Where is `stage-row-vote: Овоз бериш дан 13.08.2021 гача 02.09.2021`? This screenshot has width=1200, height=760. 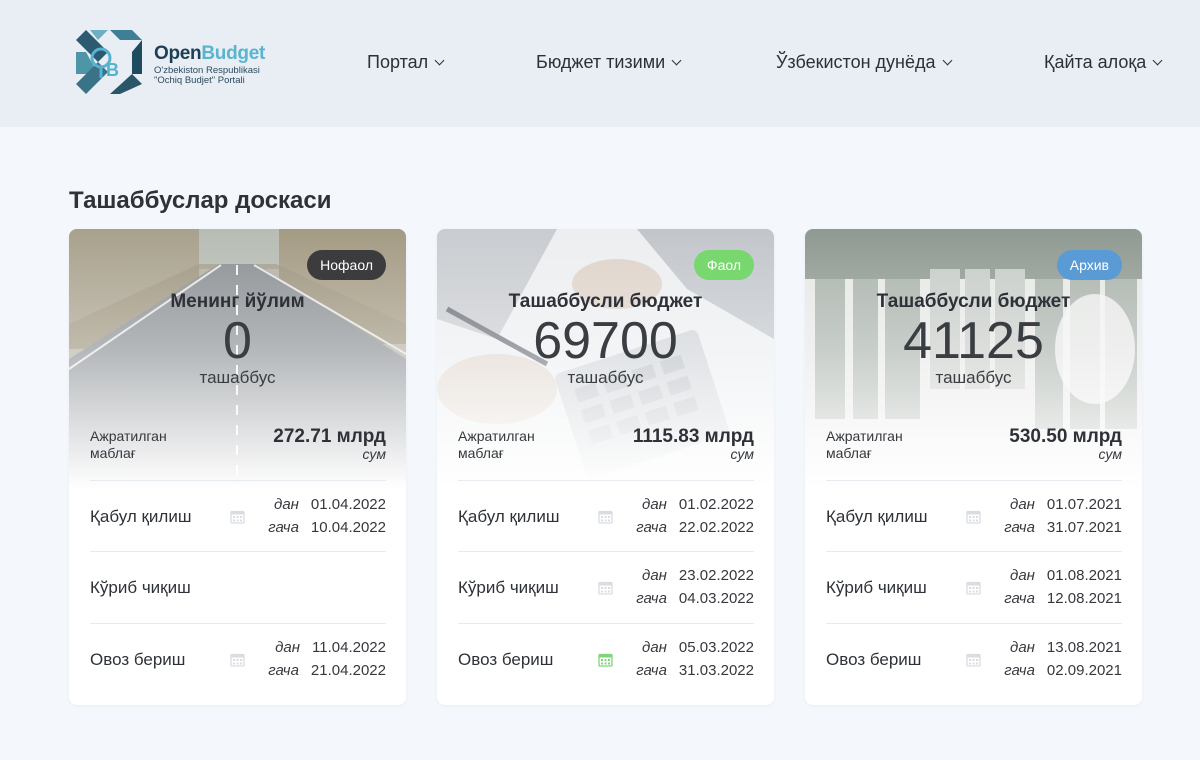 stage-row-vote: Овоз бериш дан 13.08.2021 гача 02.09.2021 is located at coordinates (974, 658).